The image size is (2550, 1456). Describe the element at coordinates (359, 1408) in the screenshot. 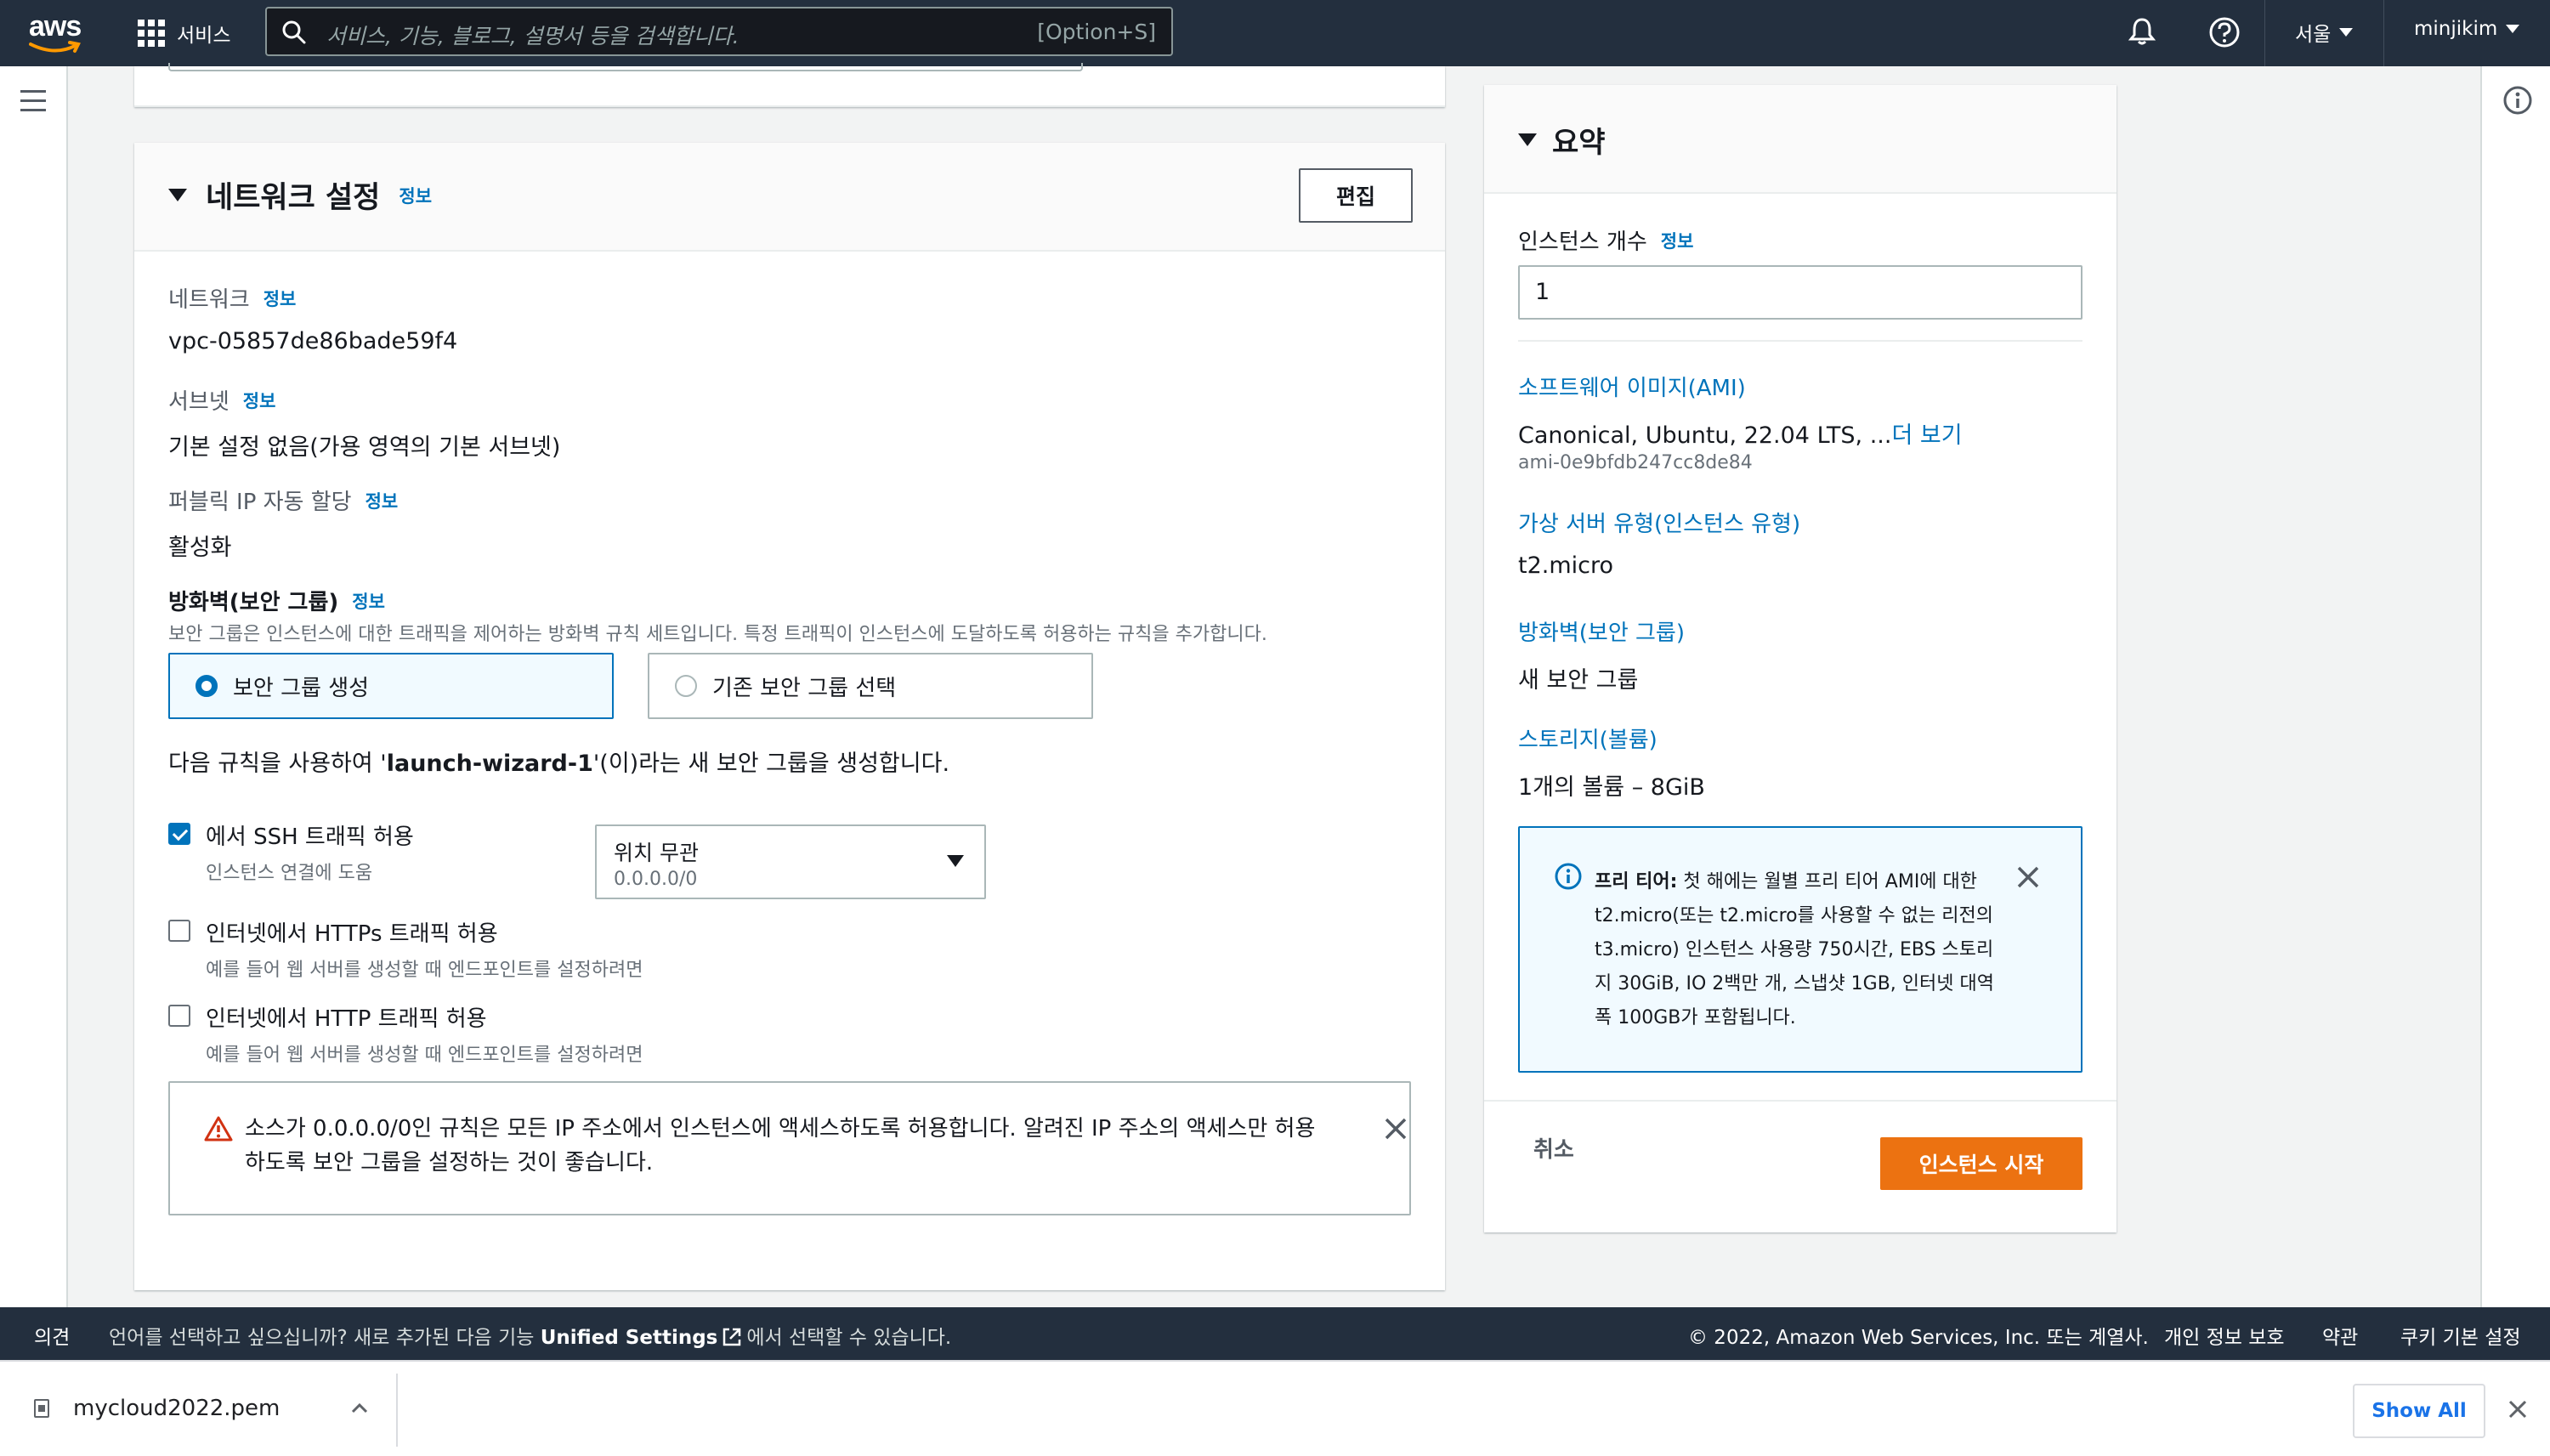

I see `chevron-up-icon` at that location.